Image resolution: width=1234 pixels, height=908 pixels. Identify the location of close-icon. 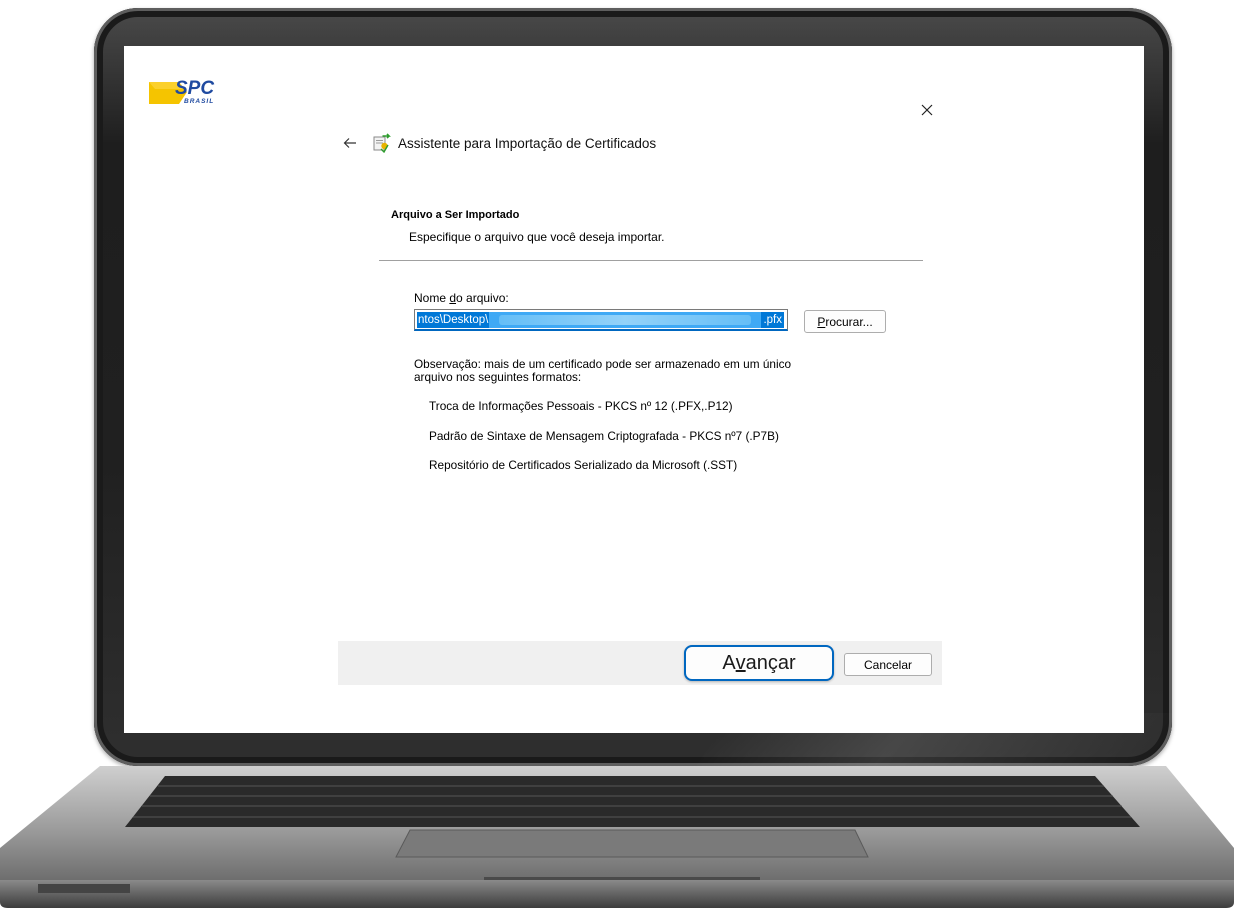
(927, 110).